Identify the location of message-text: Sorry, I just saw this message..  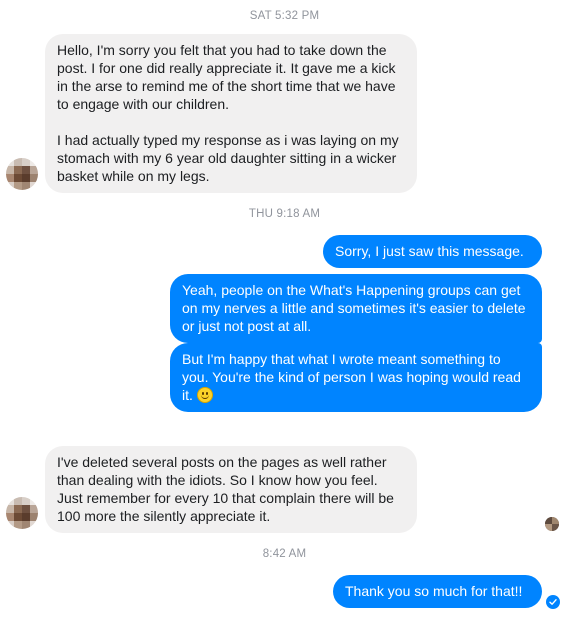
(429, 251).